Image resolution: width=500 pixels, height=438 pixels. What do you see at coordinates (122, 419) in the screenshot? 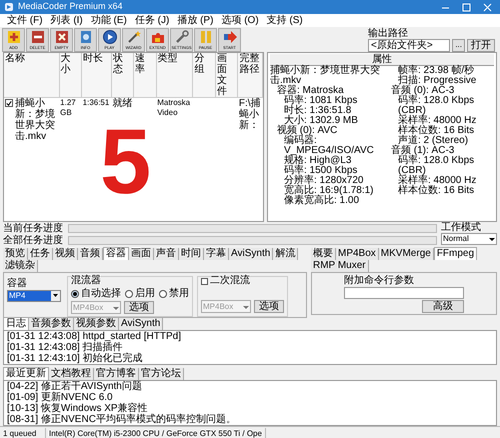
I see `log-line: [08-31] 修正NVENC平均码率模式的码率控制问题。` at bounding box center [122, 419].